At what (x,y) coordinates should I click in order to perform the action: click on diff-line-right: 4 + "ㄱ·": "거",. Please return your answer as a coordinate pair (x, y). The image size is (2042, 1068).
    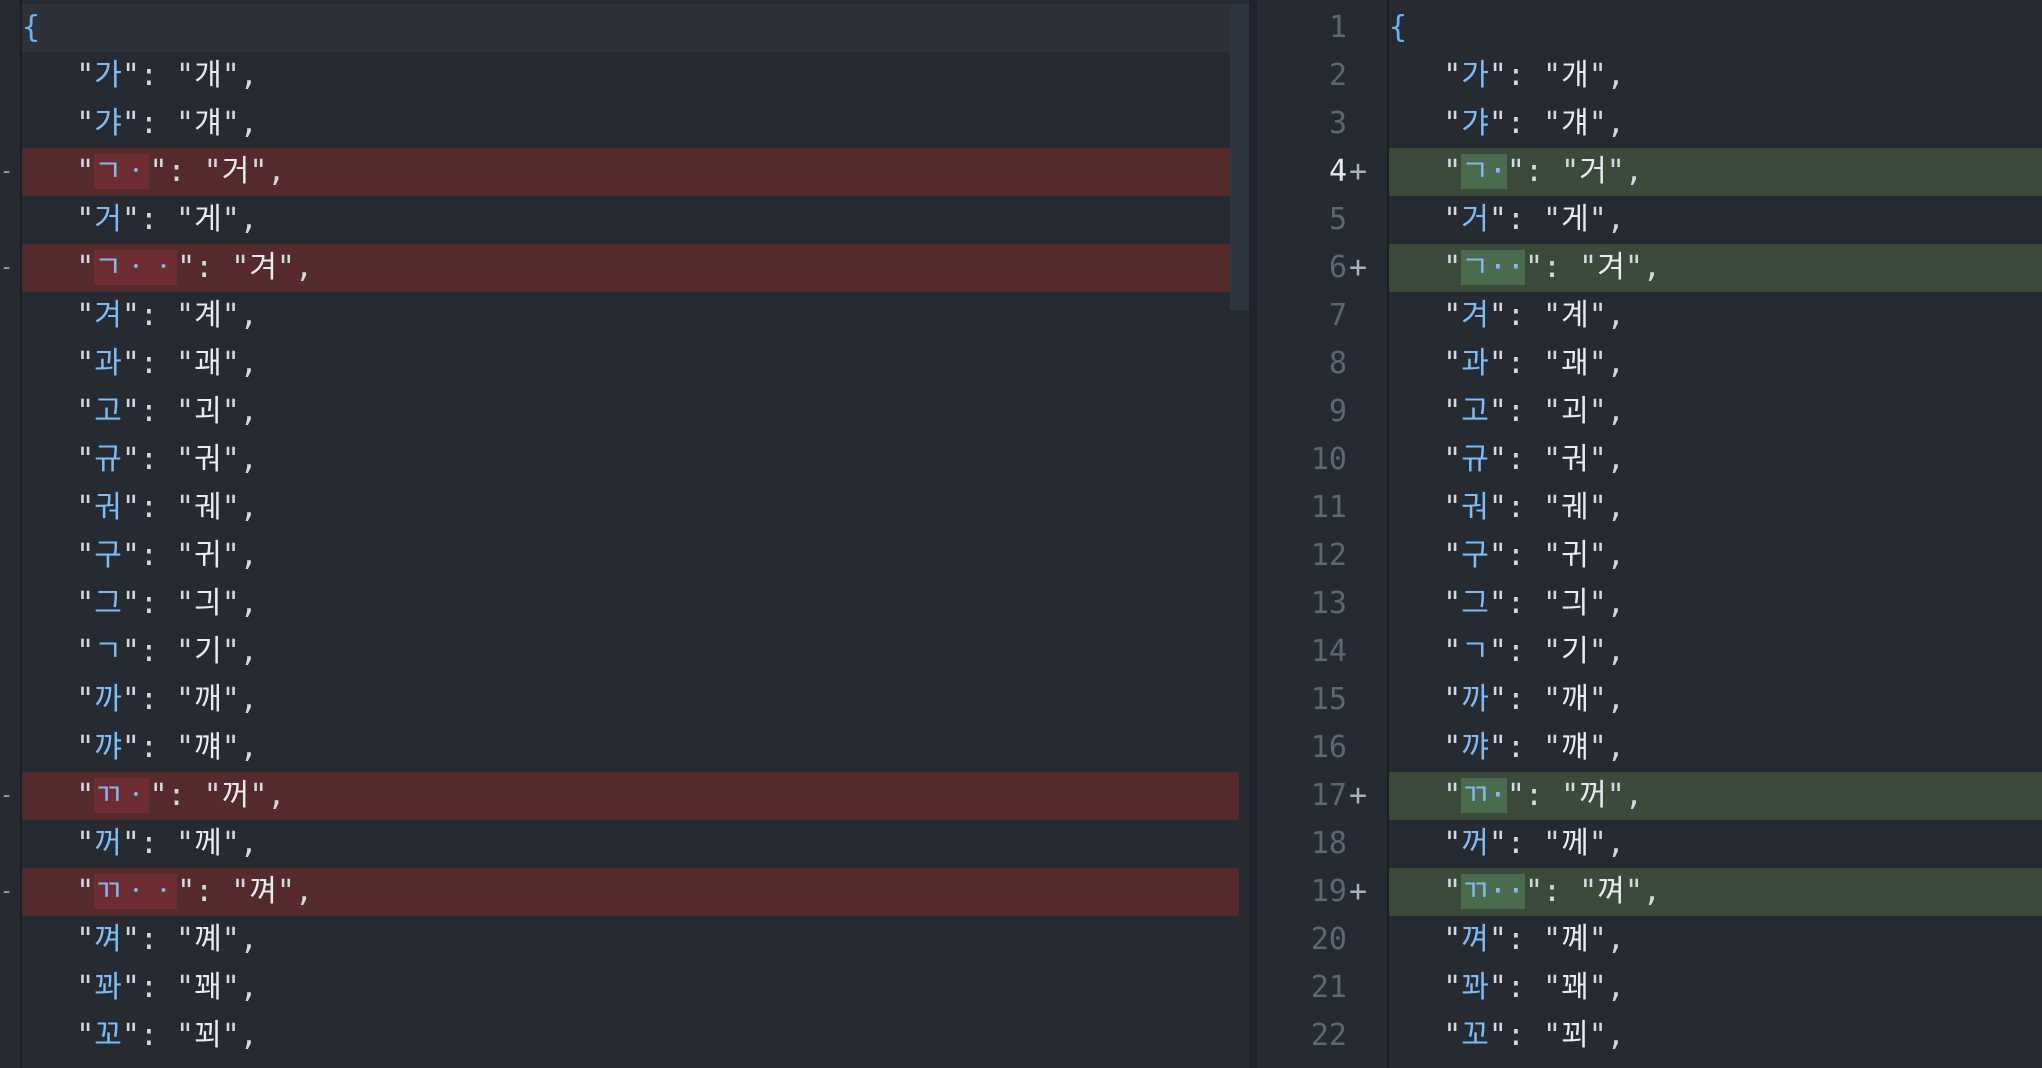
    Looking at the image, I should click on (1649, 172).